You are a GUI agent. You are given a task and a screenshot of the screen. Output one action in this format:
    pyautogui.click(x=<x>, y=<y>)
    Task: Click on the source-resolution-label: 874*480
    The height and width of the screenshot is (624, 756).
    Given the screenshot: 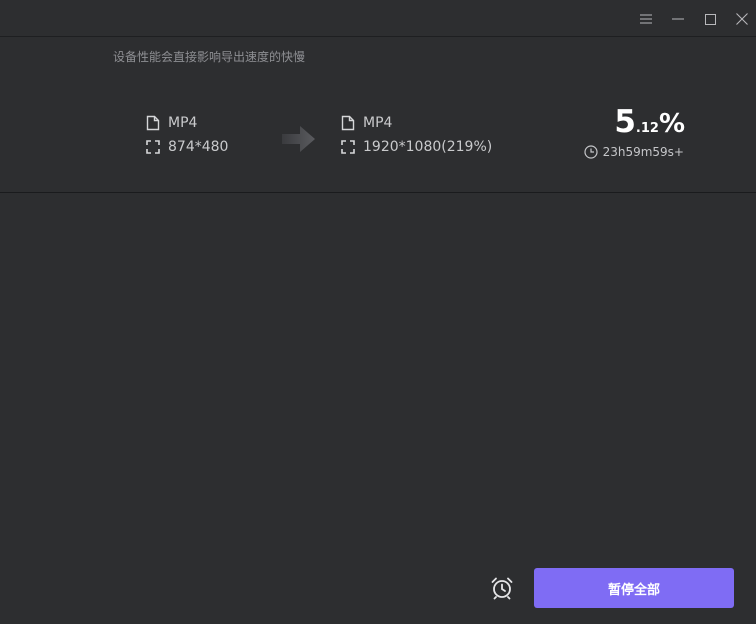 What is the action you would take?
    pyautogui.click(x=198, y=147)
    